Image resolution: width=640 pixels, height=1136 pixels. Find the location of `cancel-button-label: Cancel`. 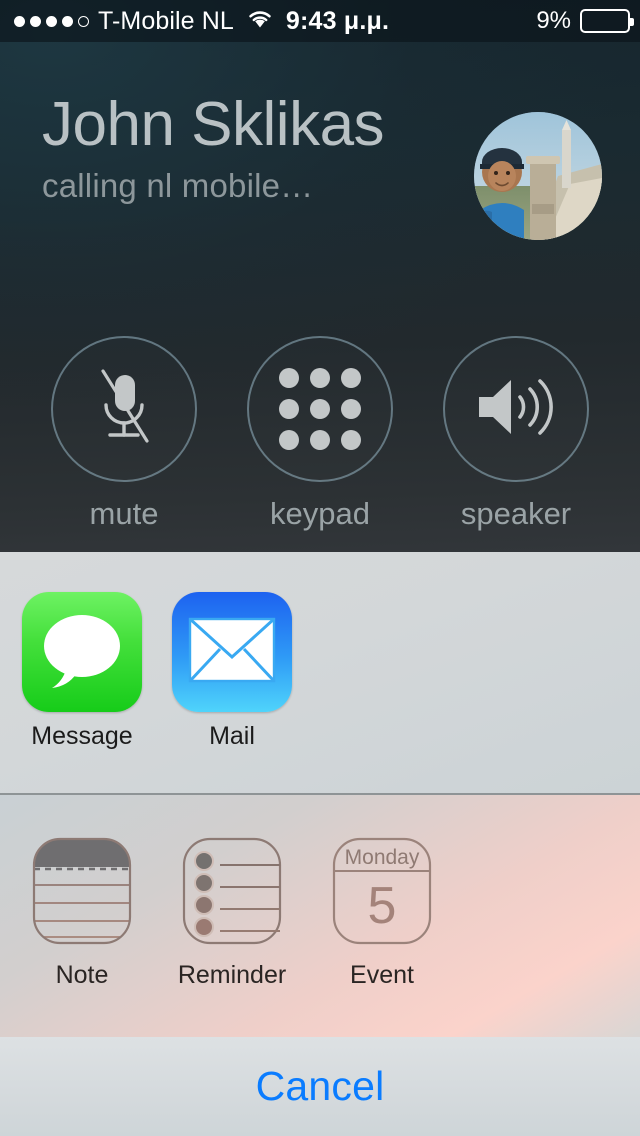

cancel-button-label: Cancel is located at coordinates (320, 1086).